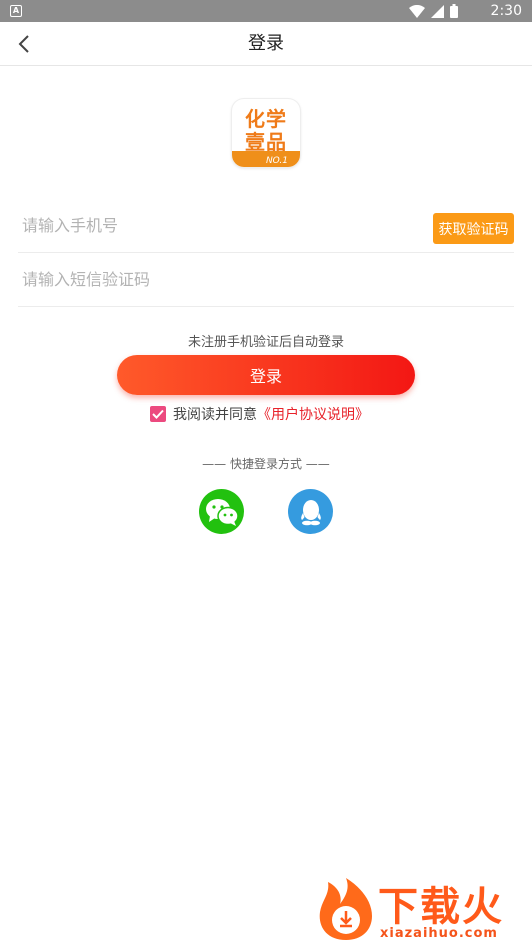 The image size is (532, 944). I want to click on login-button: 登录, so click(266, 375).